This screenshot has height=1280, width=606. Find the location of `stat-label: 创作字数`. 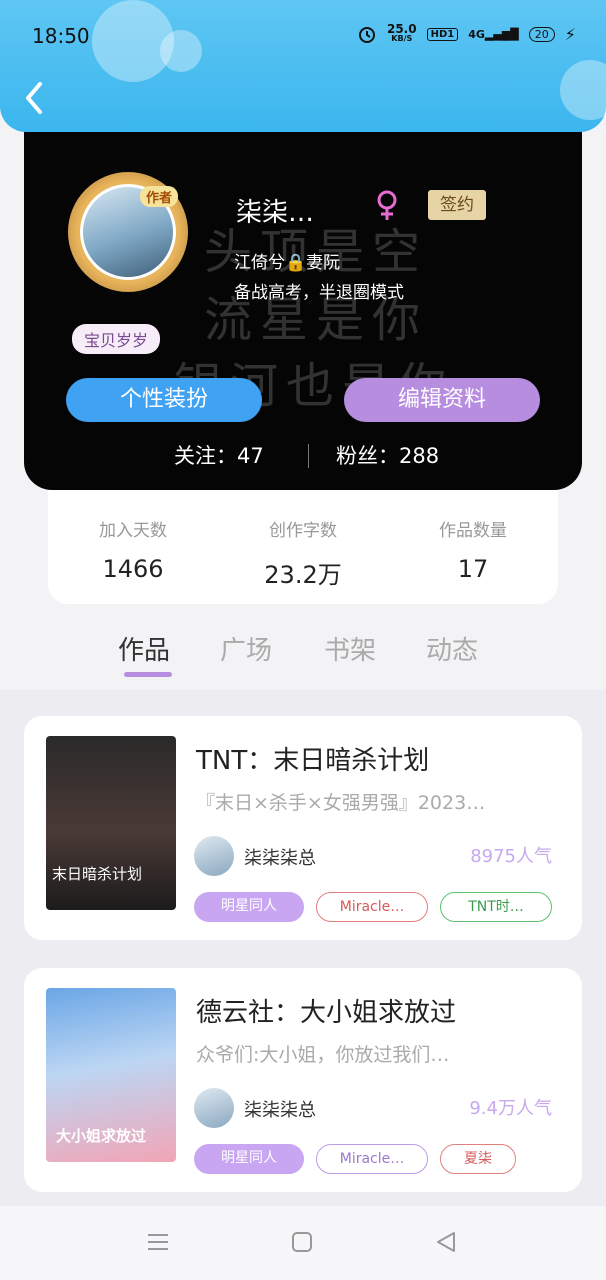

stat-label: 创作字数 is located at coordinates (303, 531).